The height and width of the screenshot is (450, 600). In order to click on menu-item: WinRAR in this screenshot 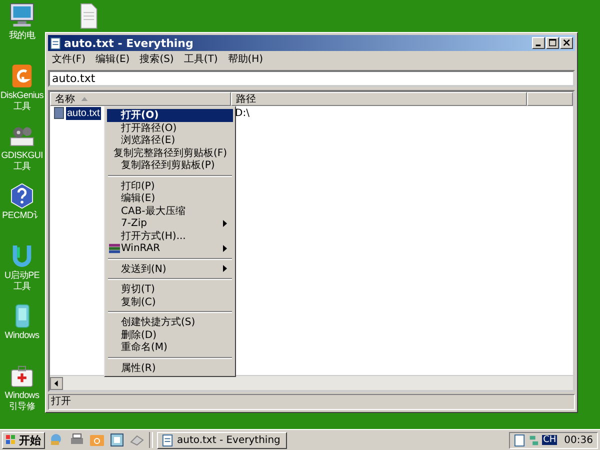, I will do `click(170, 248)`.